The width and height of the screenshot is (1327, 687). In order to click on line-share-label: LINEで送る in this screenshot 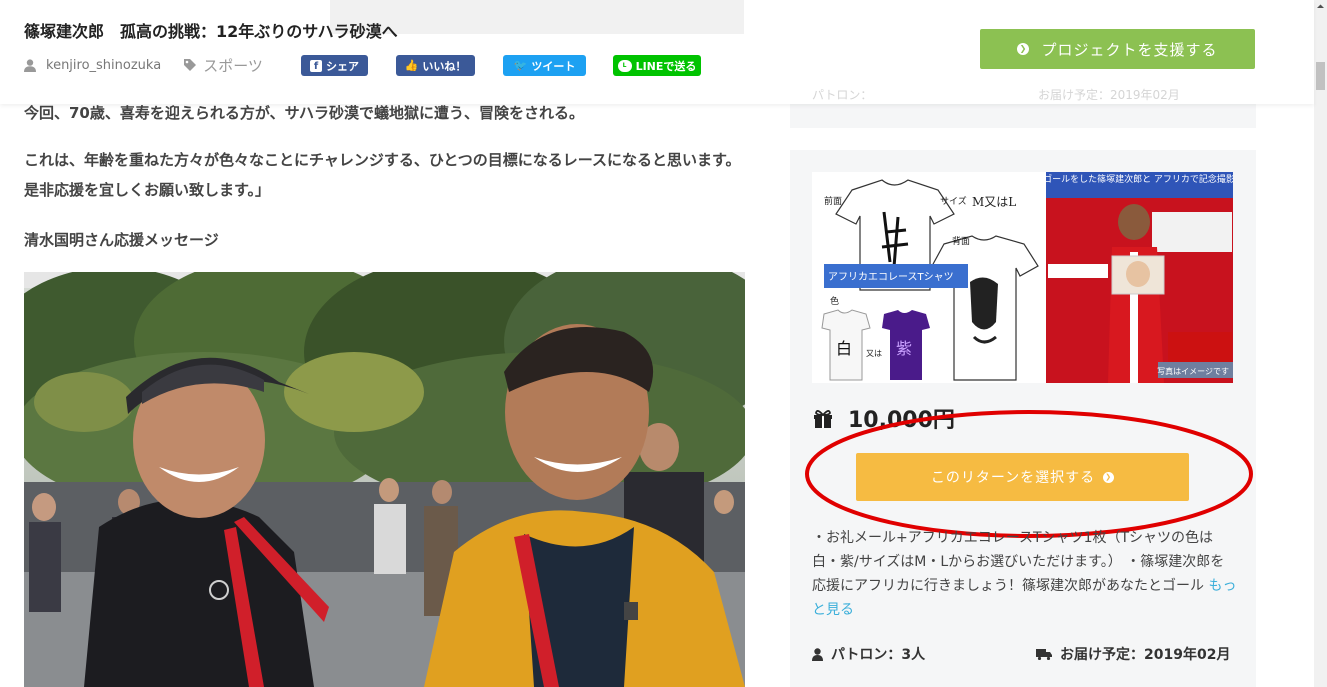, I will do `click(666, 66)`.